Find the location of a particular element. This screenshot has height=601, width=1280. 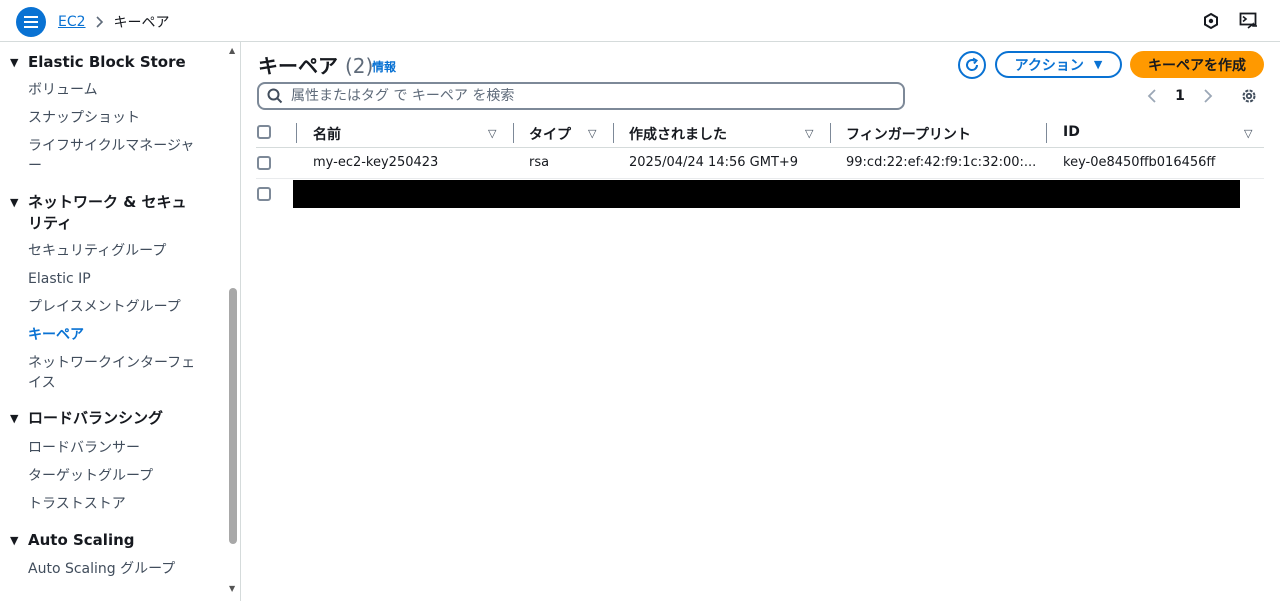

sidebar-section-title: Auto Scaling is located at coordinates (81, 540).